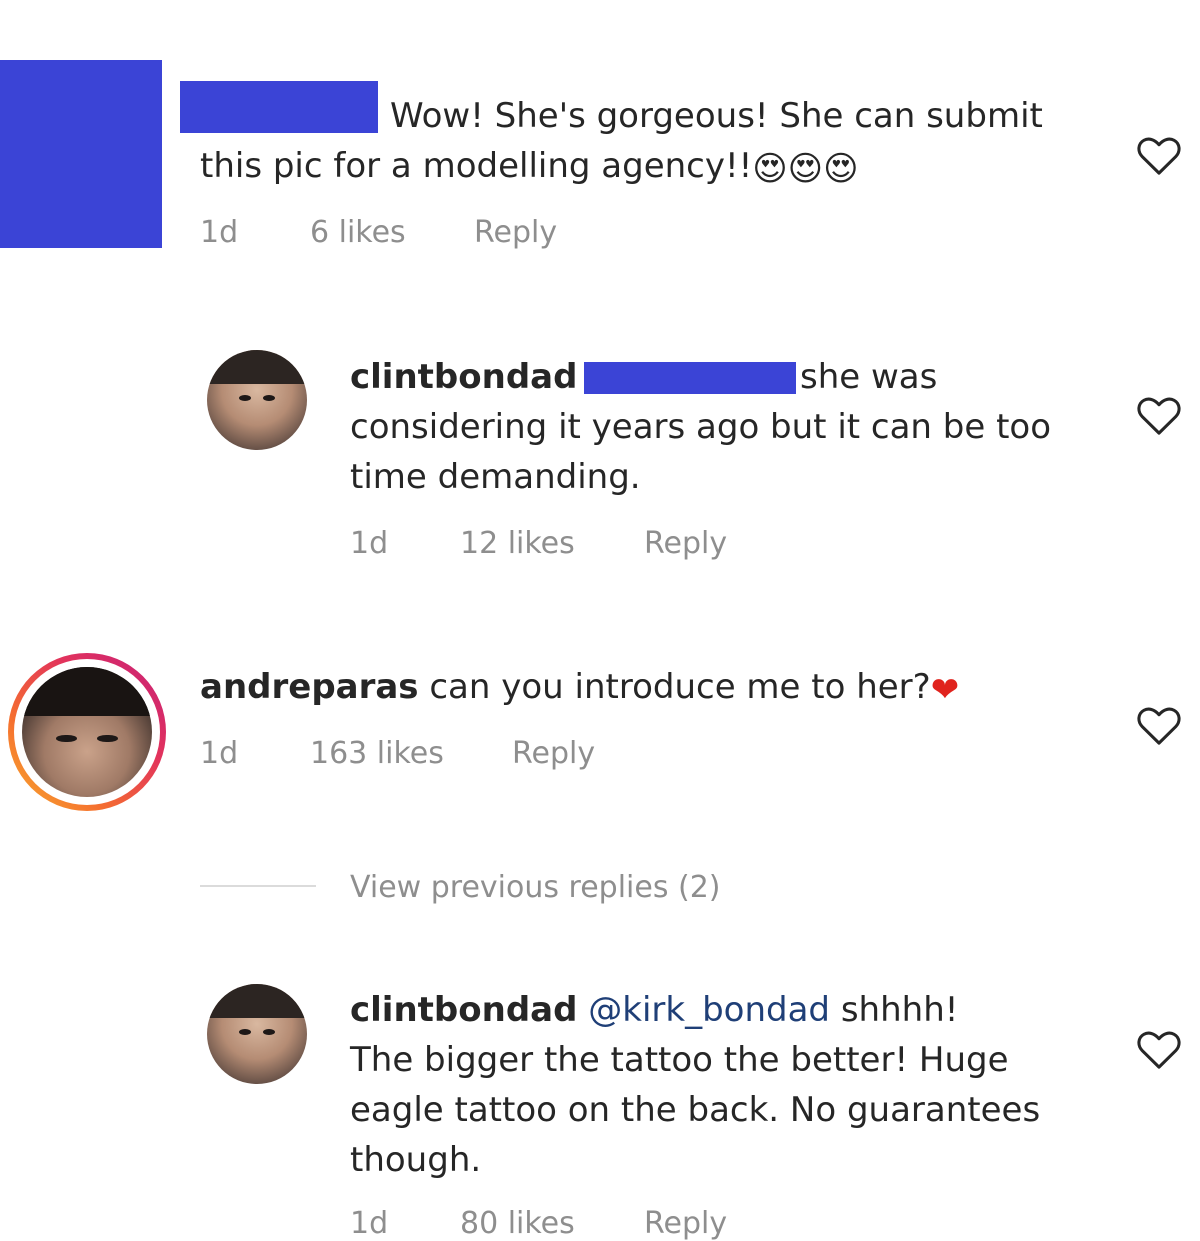 Image resolution: width=1200 pixels, height=1241 pixels. Describe the element at coordinates (358, 232) in the screenshot. I see `comment-1-likes: 6 likes` at that location.